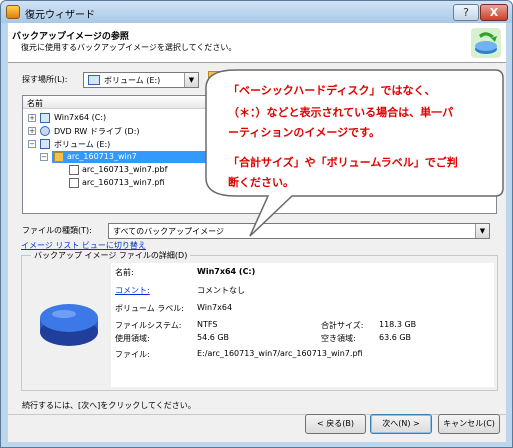  I want to click on tree-node-label: arc_160713_win7.pbf, so click(125, 169).